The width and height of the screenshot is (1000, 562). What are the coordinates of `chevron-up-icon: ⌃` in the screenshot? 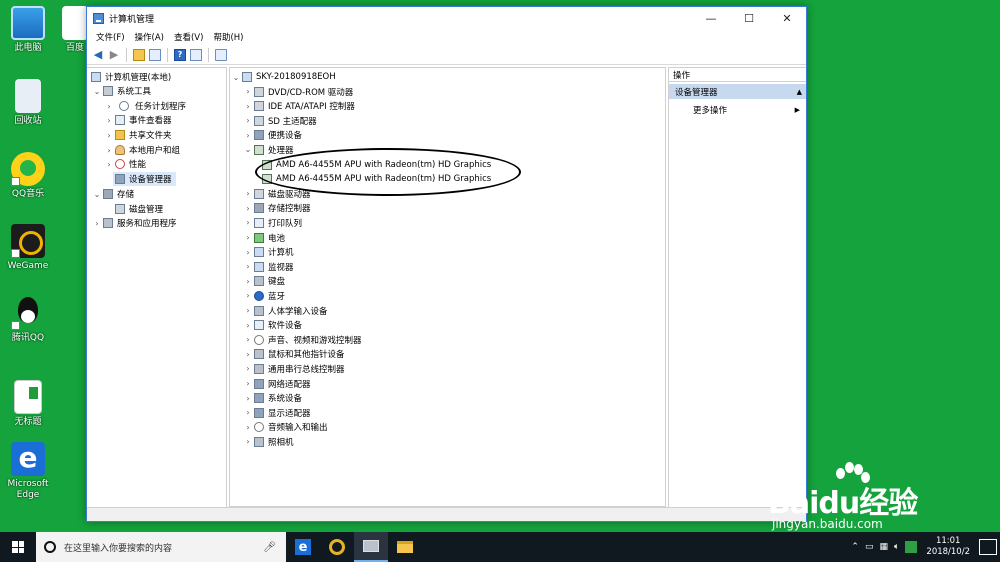 It's located at (855, 547).